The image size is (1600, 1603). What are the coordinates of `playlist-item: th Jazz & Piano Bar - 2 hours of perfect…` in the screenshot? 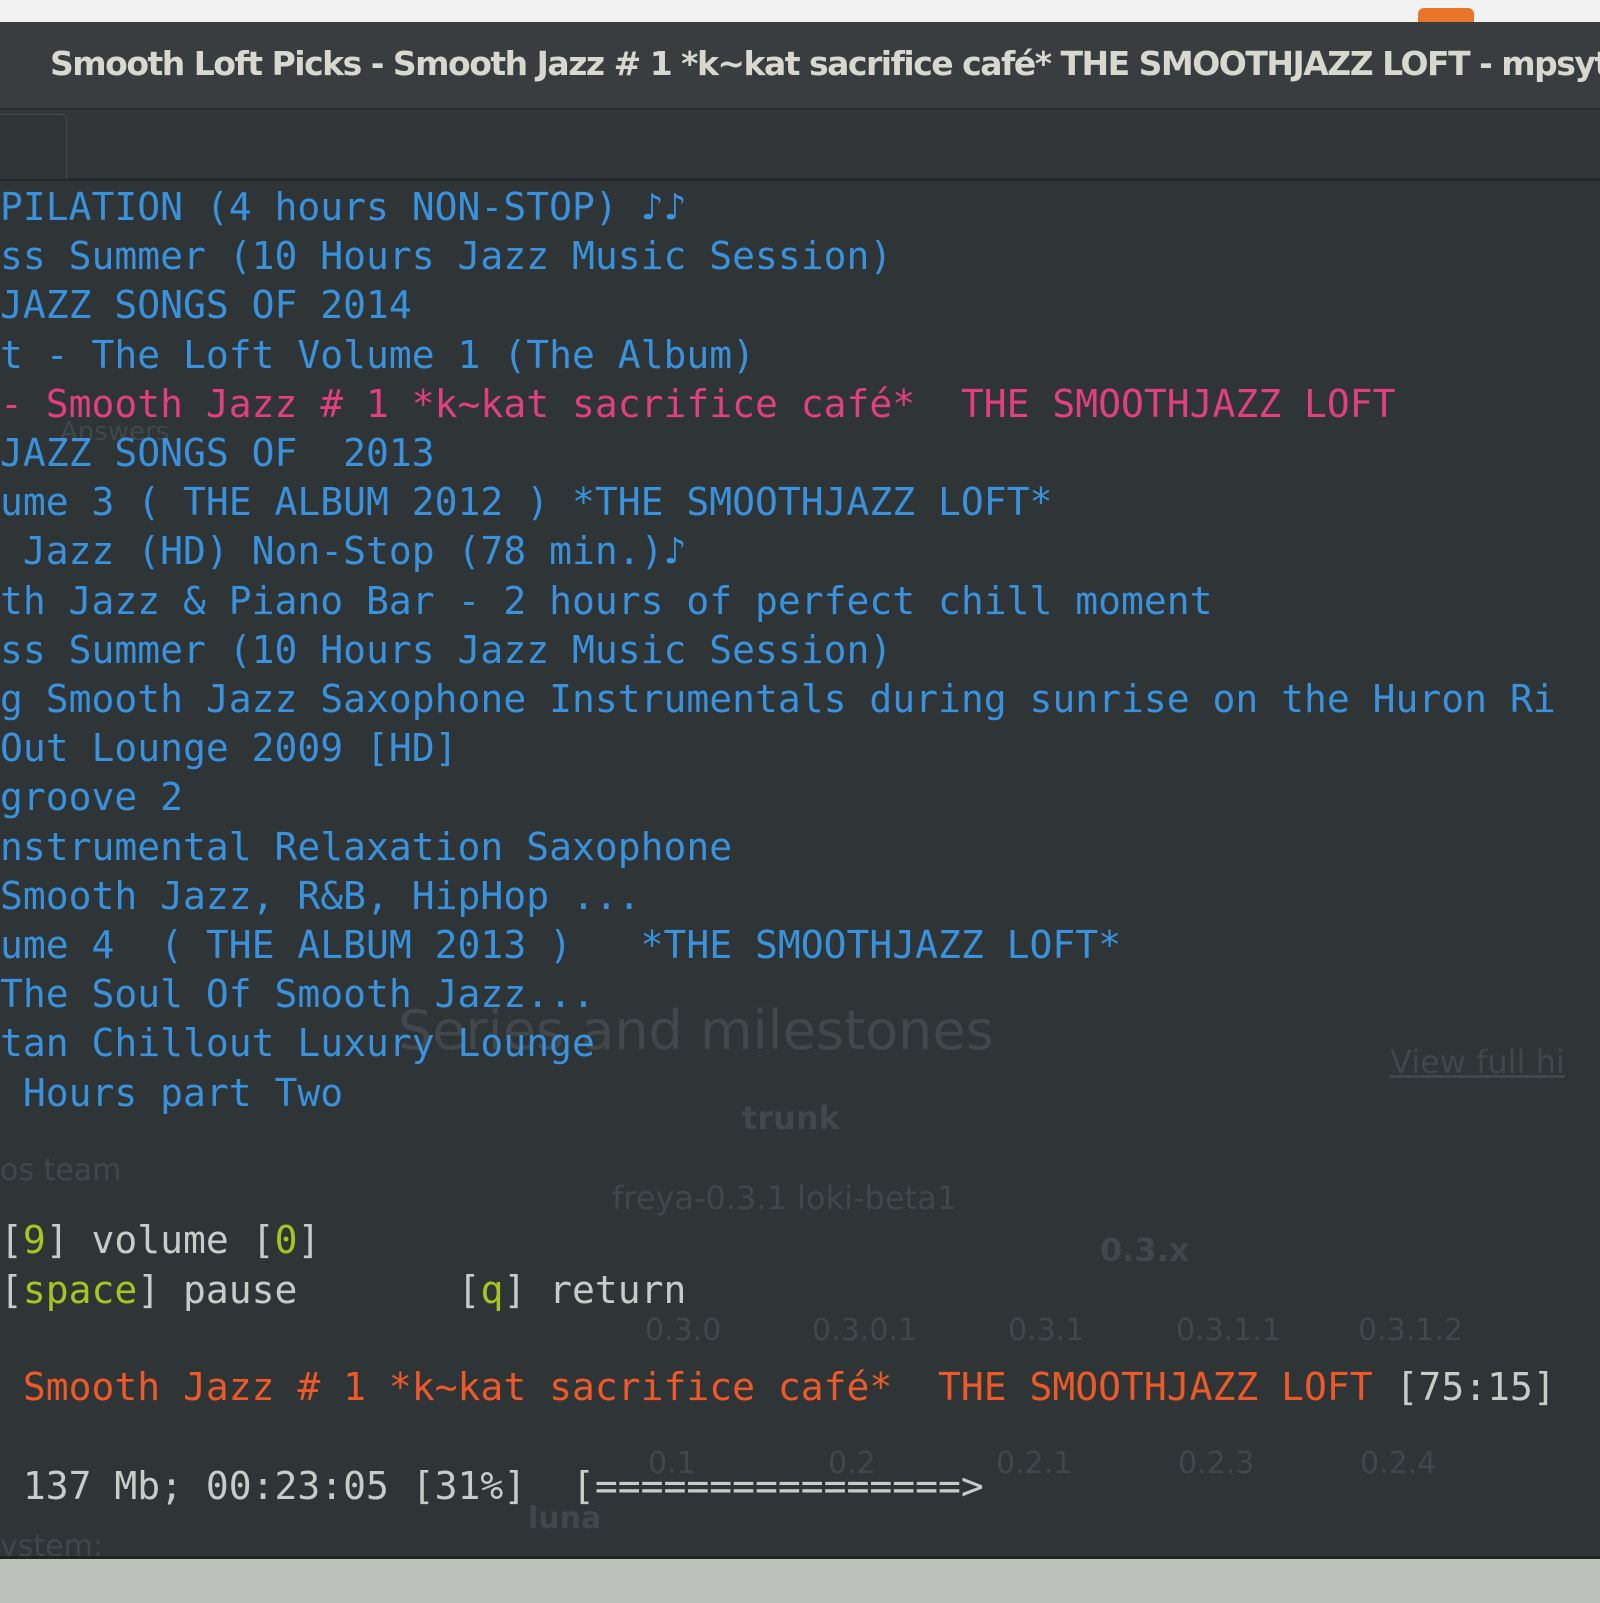 It's located at (606, 601).